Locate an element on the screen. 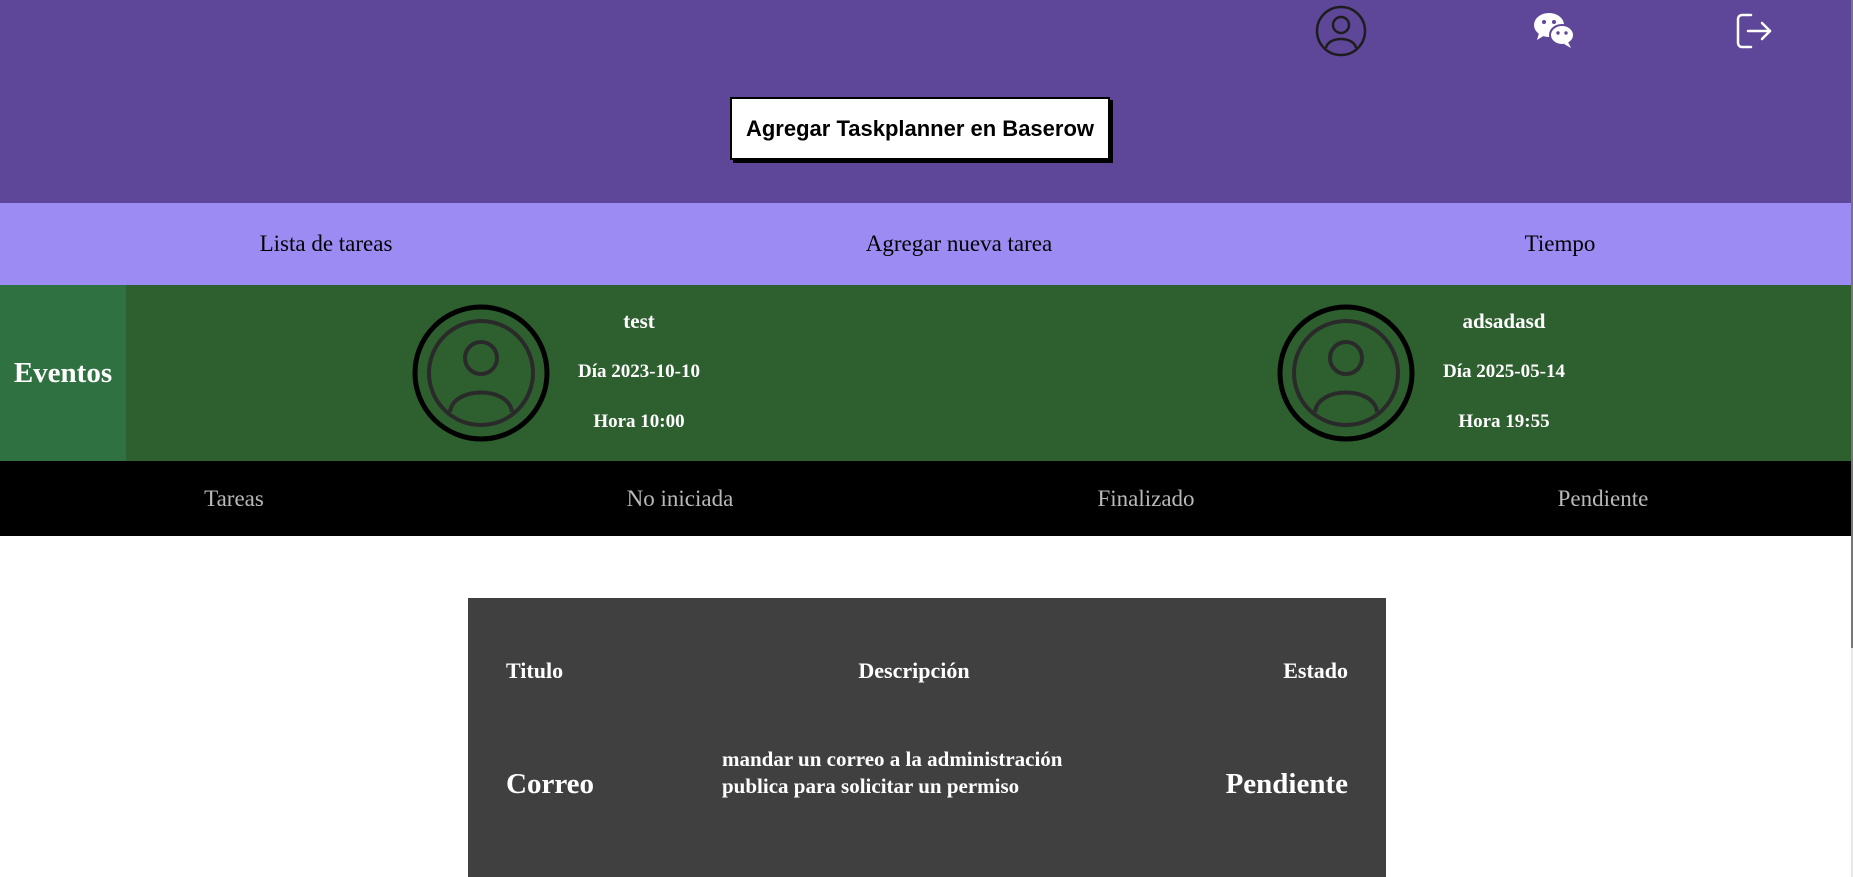 The image size is (1853, 877). chat-button is located at coordinates (1554, 30).